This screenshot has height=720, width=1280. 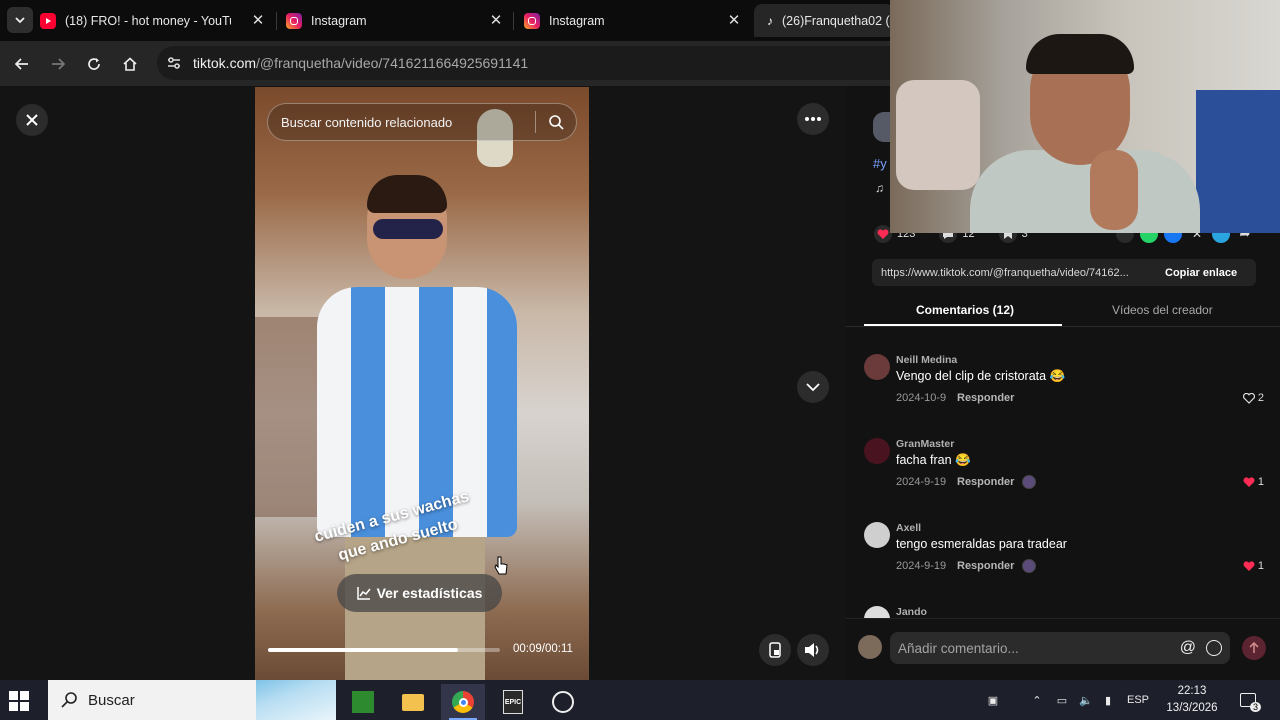 What do you see at coordinates (813, 650) in the screenshot?
I see `volume-button` at bounding box center [813, 650].